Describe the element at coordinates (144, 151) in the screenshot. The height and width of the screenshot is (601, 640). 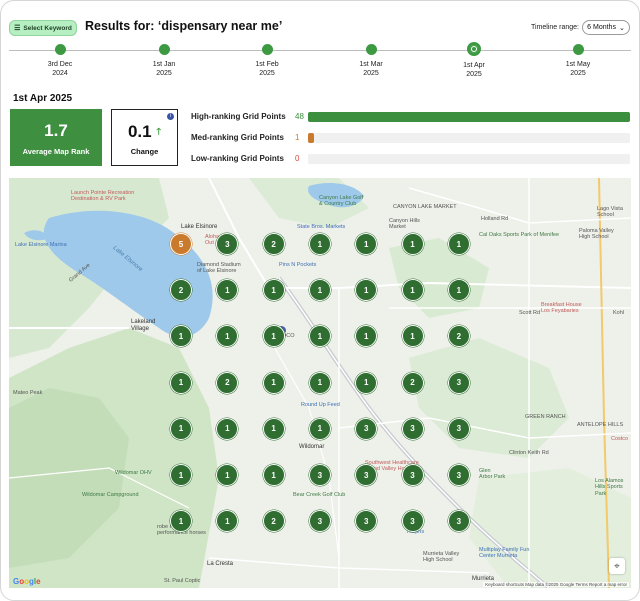
I see `change-label: Change` at that location.